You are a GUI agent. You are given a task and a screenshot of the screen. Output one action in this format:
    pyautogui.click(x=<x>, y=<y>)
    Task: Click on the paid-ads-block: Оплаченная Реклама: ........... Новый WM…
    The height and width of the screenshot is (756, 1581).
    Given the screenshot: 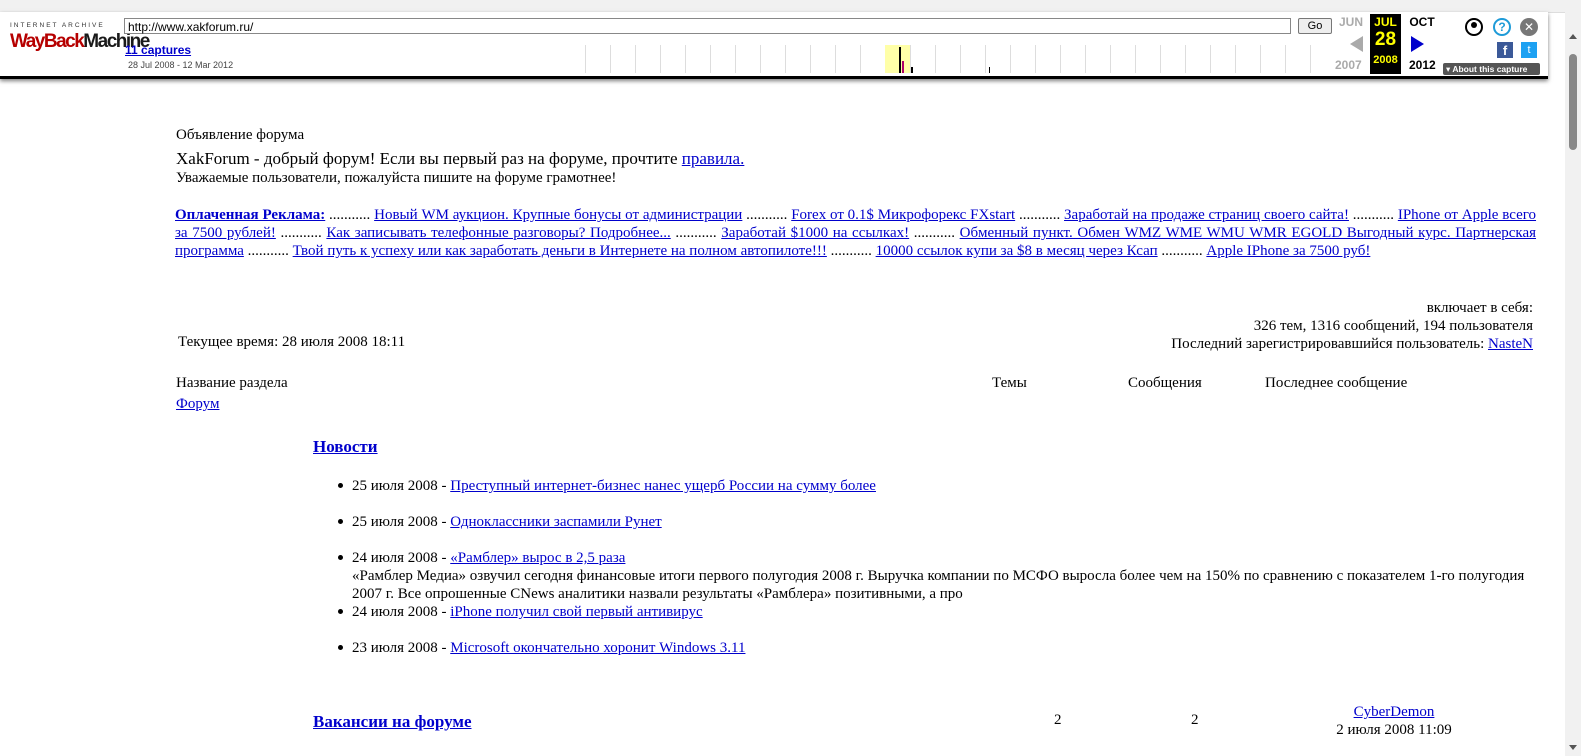 What is the action you would take?
    pyautogui.click(x=855, y=233)
    